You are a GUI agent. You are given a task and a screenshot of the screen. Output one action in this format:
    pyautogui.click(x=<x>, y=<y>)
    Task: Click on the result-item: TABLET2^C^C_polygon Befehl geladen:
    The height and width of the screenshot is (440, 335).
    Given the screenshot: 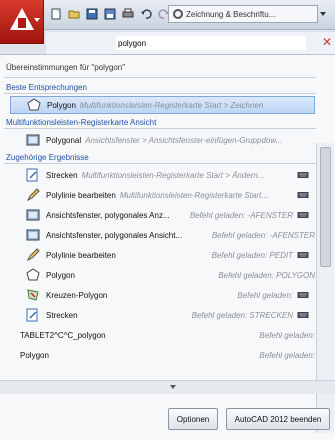 What is the action you would take?
    pyautogui.click(x=162, y=335)
    